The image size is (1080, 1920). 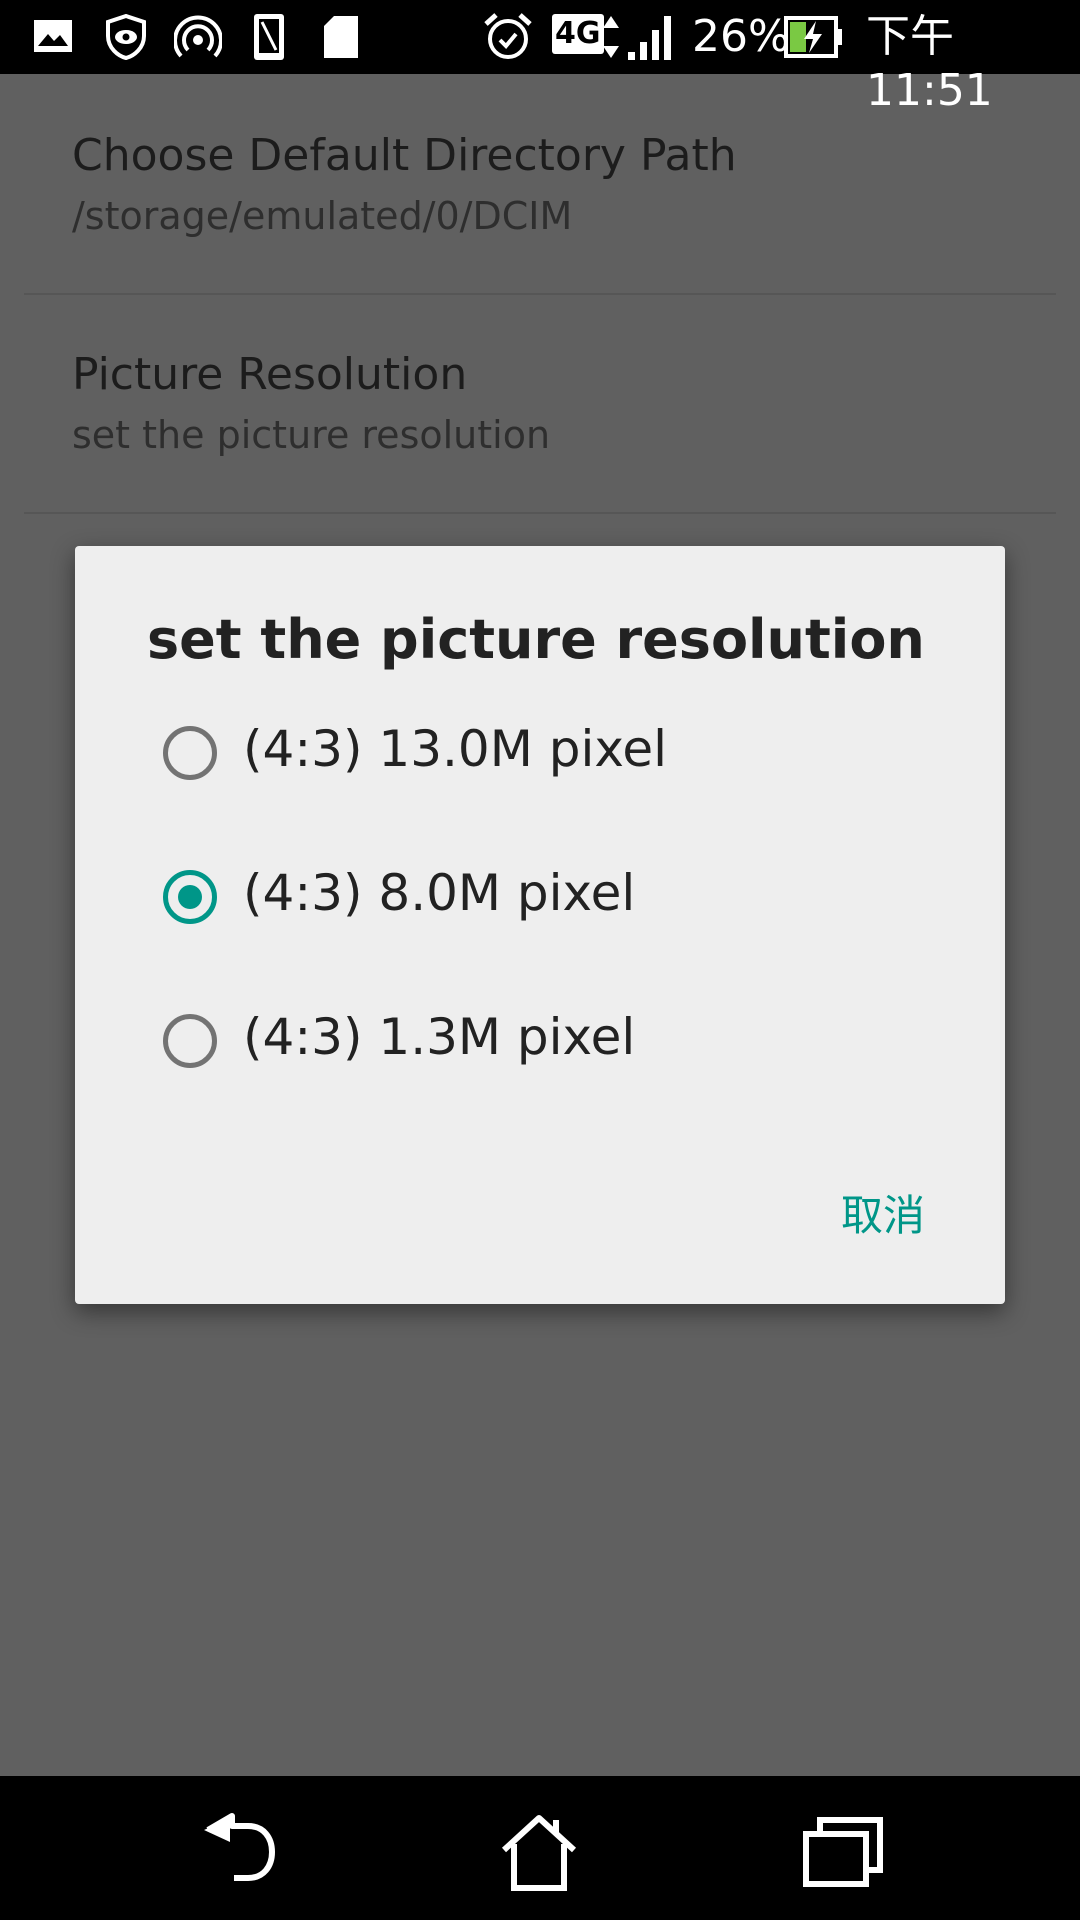 What do you see at coordinates (883, 1212) in the screenshot?
I see `cancel-button: 取消` at bounding box center [883, 1212].